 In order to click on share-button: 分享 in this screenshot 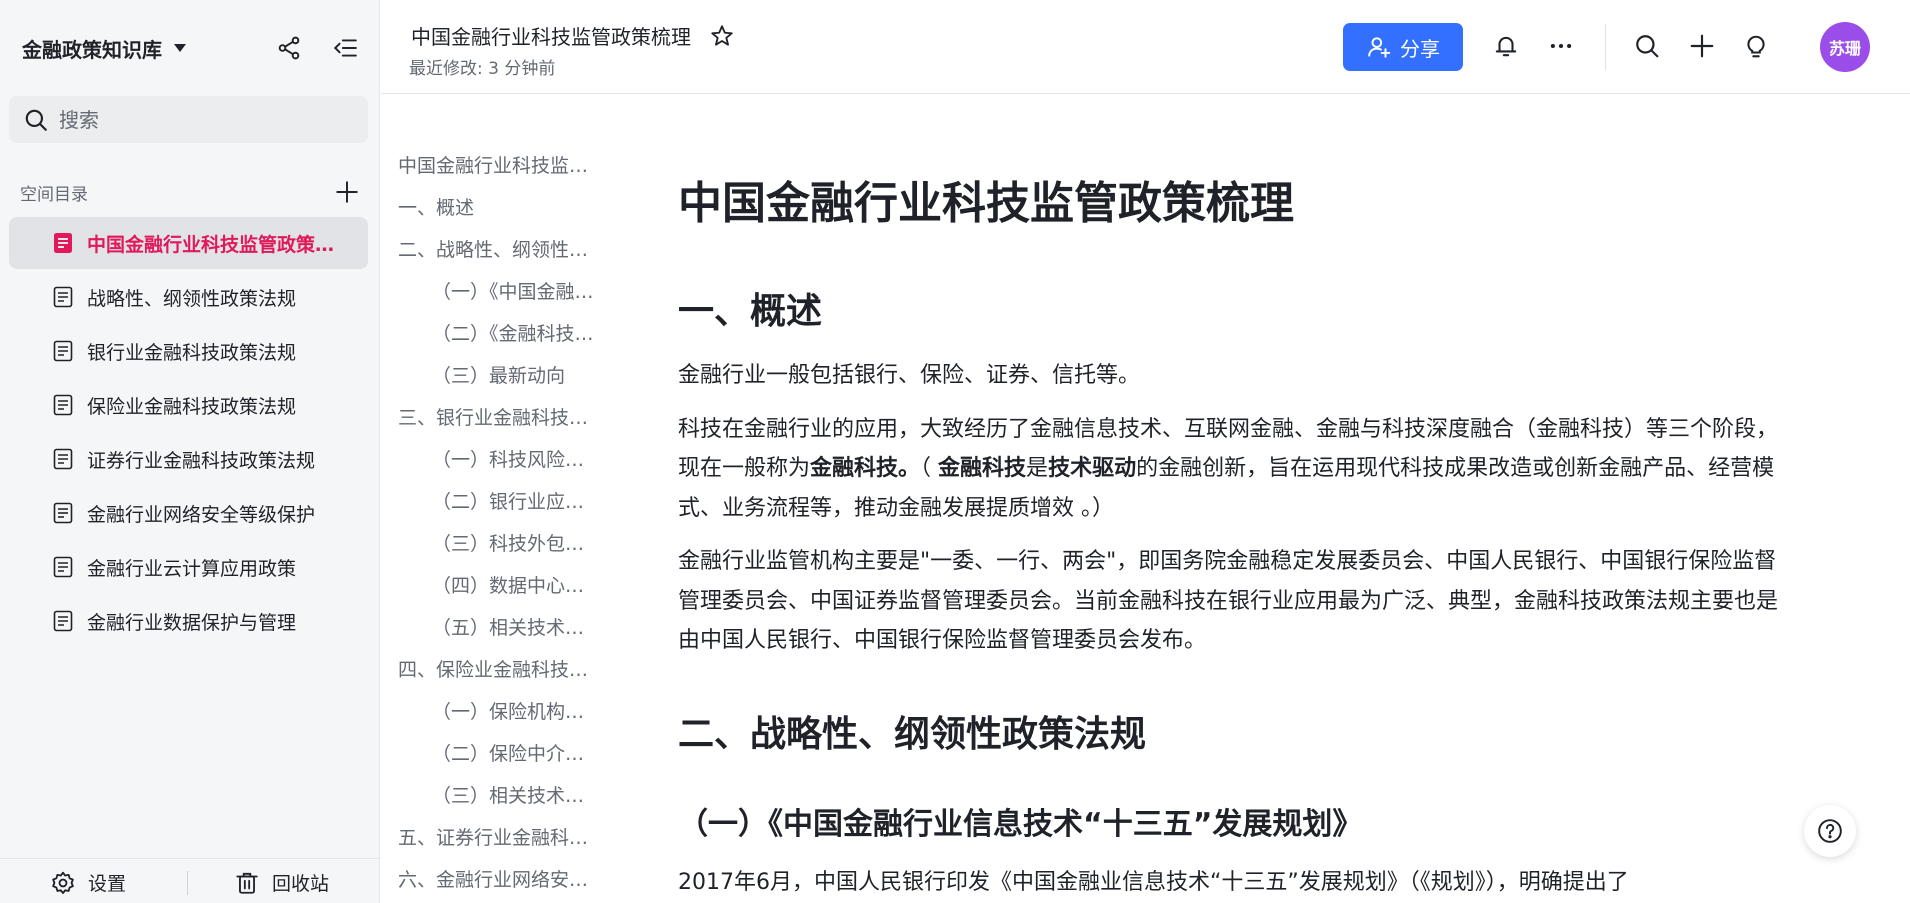, I will do `click(1403, 47)`.